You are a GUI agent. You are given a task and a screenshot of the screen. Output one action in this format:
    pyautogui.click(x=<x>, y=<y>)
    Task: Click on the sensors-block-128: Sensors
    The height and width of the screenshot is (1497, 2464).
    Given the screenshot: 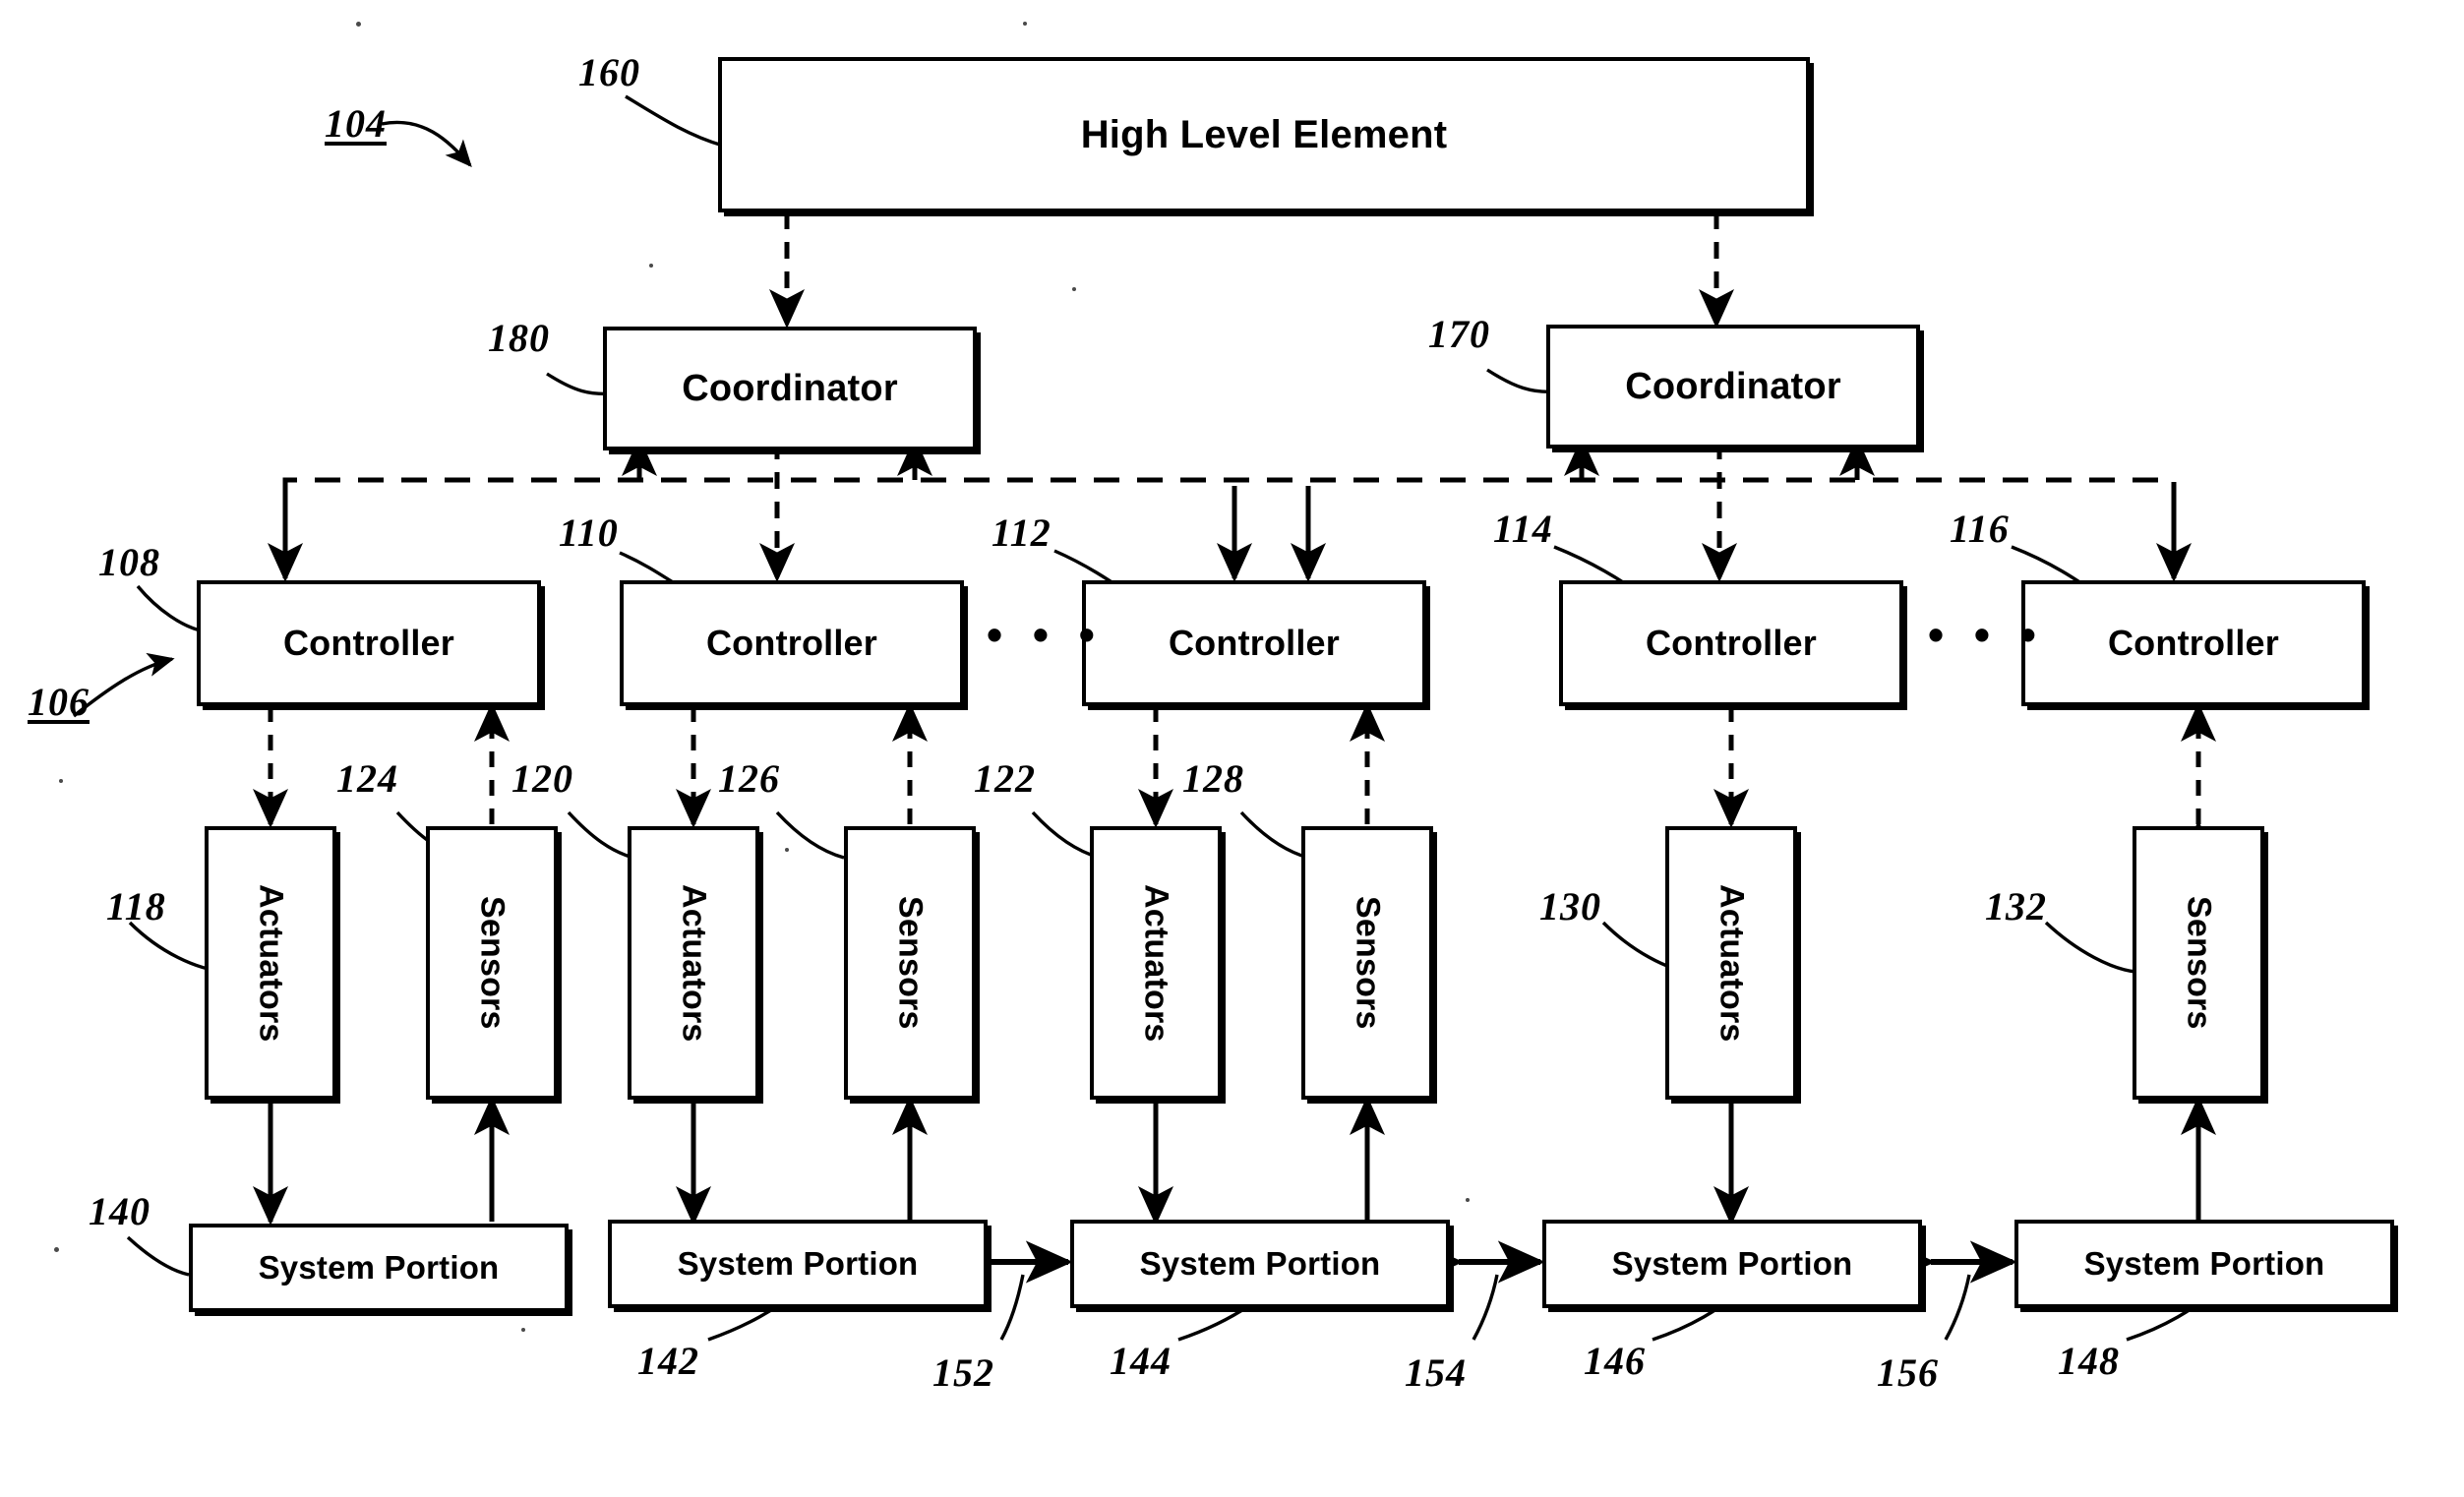 What is the action you would take?
    pyautogui.click(x=1367, y=963)
    